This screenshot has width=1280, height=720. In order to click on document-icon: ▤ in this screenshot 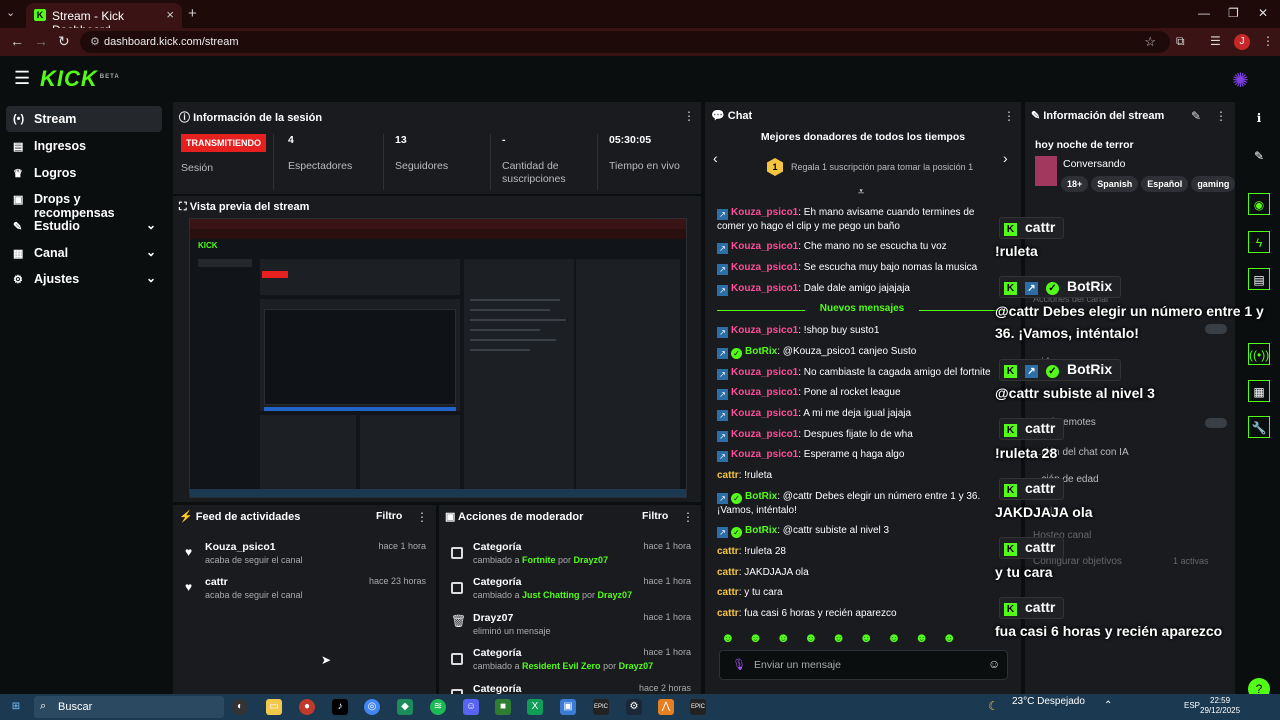, I will do `click(1259, 279)`.